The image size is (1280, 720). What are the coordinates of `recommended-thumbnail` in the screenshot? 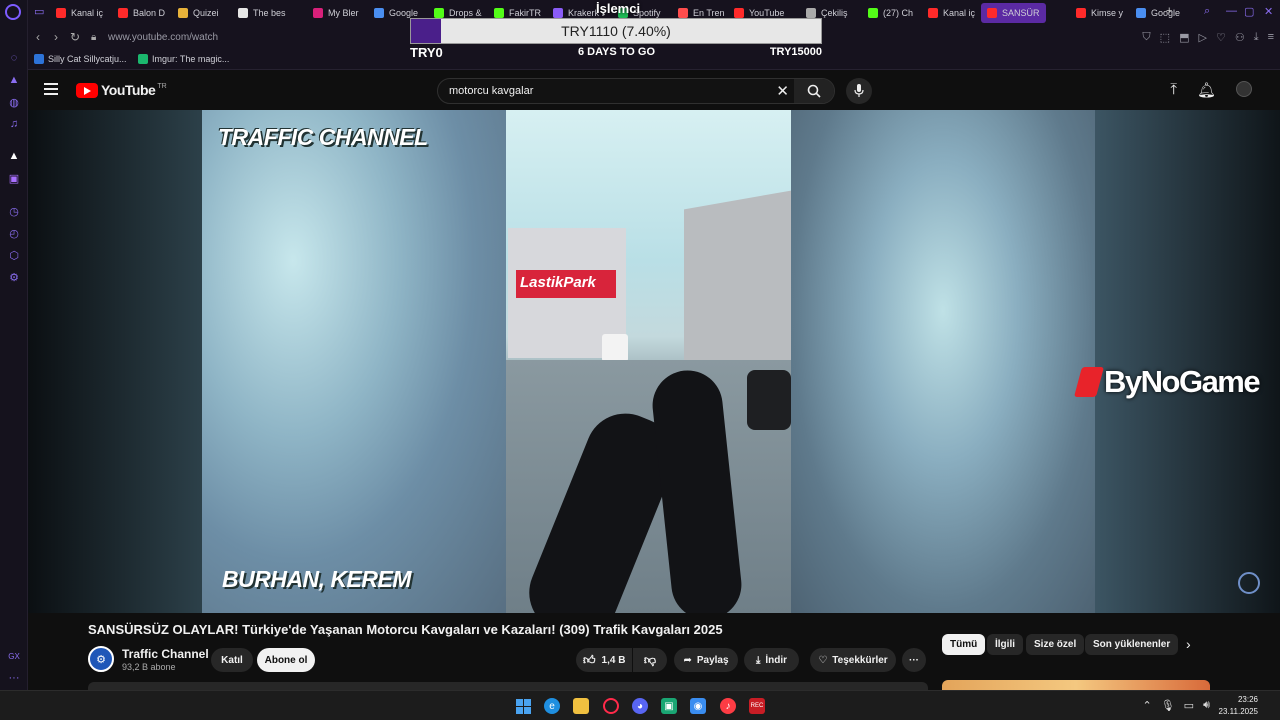 It's located at (1076, 685).